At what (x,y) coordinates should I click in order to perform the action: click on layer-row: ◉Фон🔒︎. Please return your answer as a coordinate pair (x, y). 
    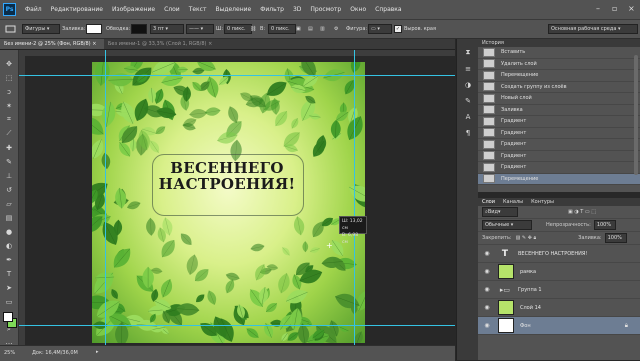
    Looking at the image, I should click on (559, 326).